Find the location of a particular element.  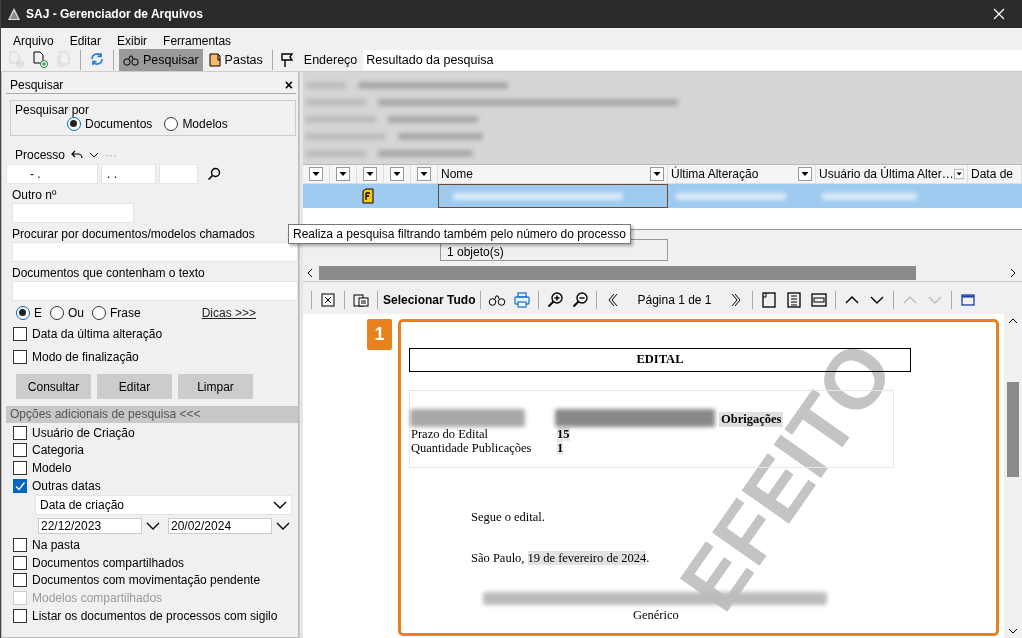

zoom-out-icon is located at coordinates (580, 300).